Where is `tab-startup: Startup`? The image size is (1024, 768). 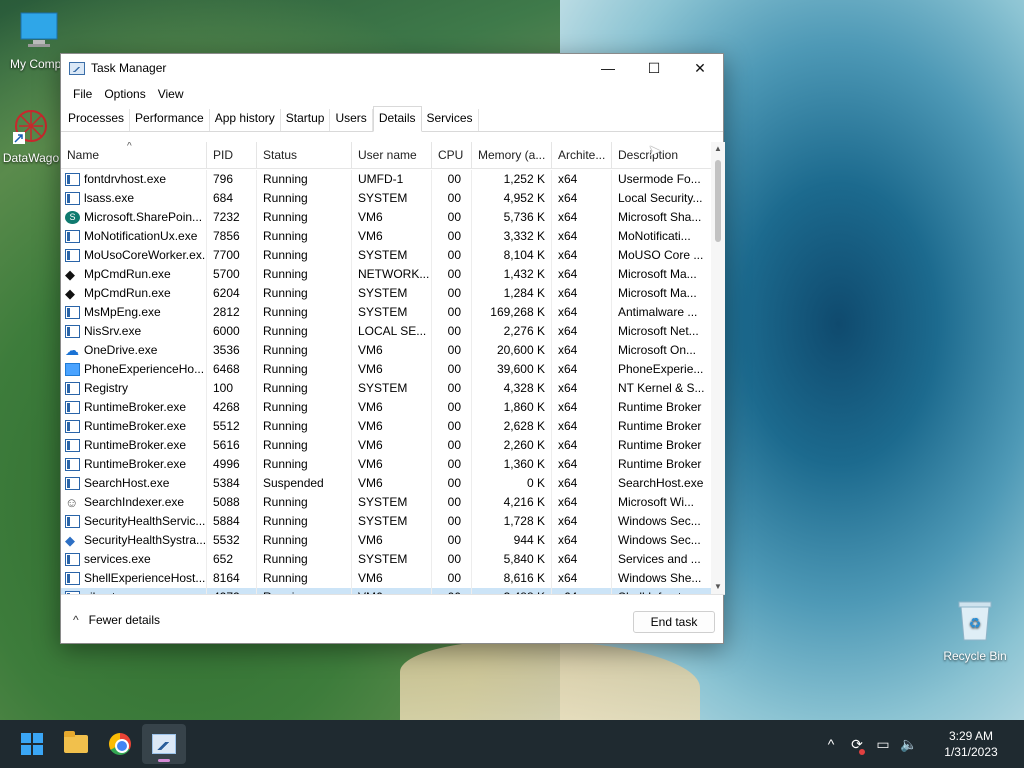 tab-startup: Startup is located at coordinates (306, 120).